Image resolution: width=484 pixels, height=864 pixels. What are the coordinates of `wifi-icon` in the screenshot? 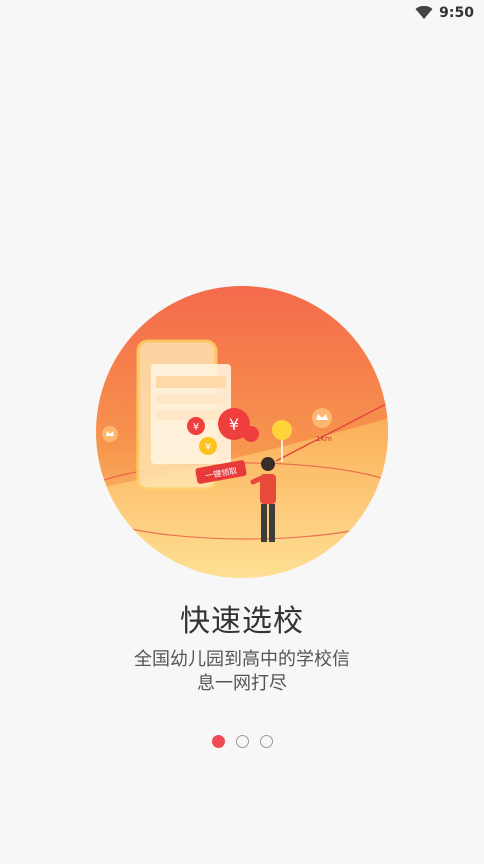 It's located at (424, 12).